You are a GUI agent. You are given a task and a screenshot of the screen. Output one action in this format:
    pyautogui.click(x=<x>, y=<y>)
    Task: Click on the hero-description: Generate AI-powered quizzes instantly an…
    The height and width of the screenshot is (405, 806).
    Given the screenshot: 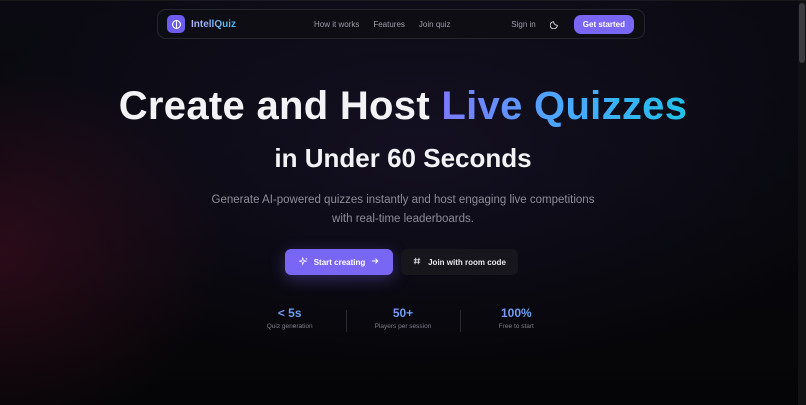 What is the action you would take?
    pyautogui.click(x=403, y=209)
    